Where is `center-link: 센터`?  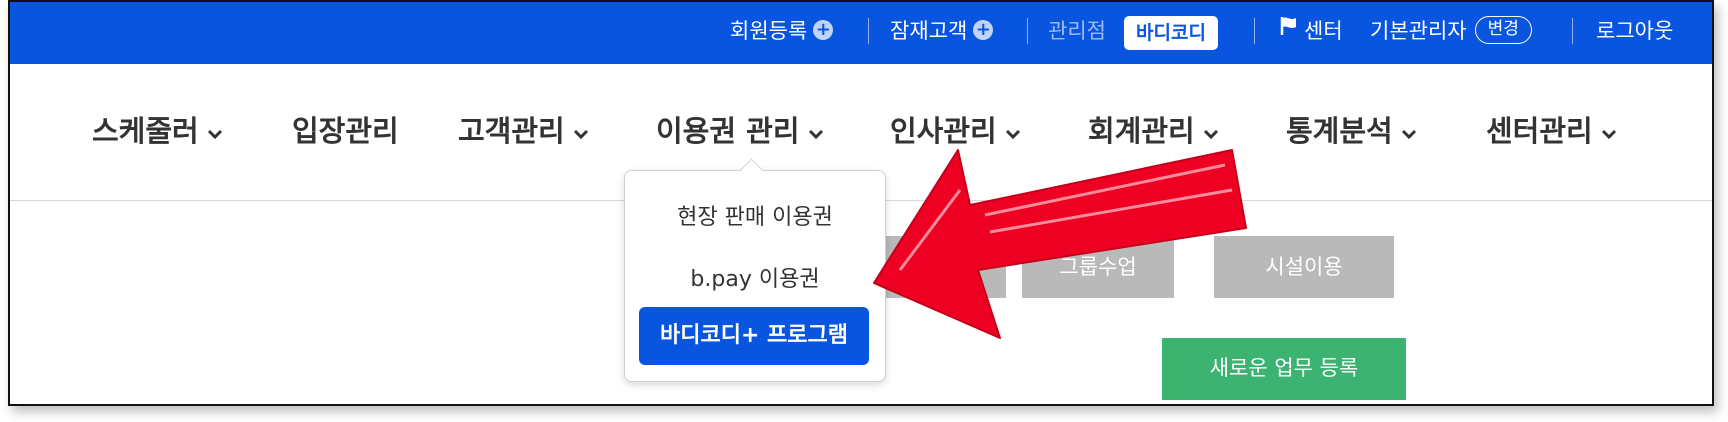 center-link: 센터 is located at coordinates (1311, 33).